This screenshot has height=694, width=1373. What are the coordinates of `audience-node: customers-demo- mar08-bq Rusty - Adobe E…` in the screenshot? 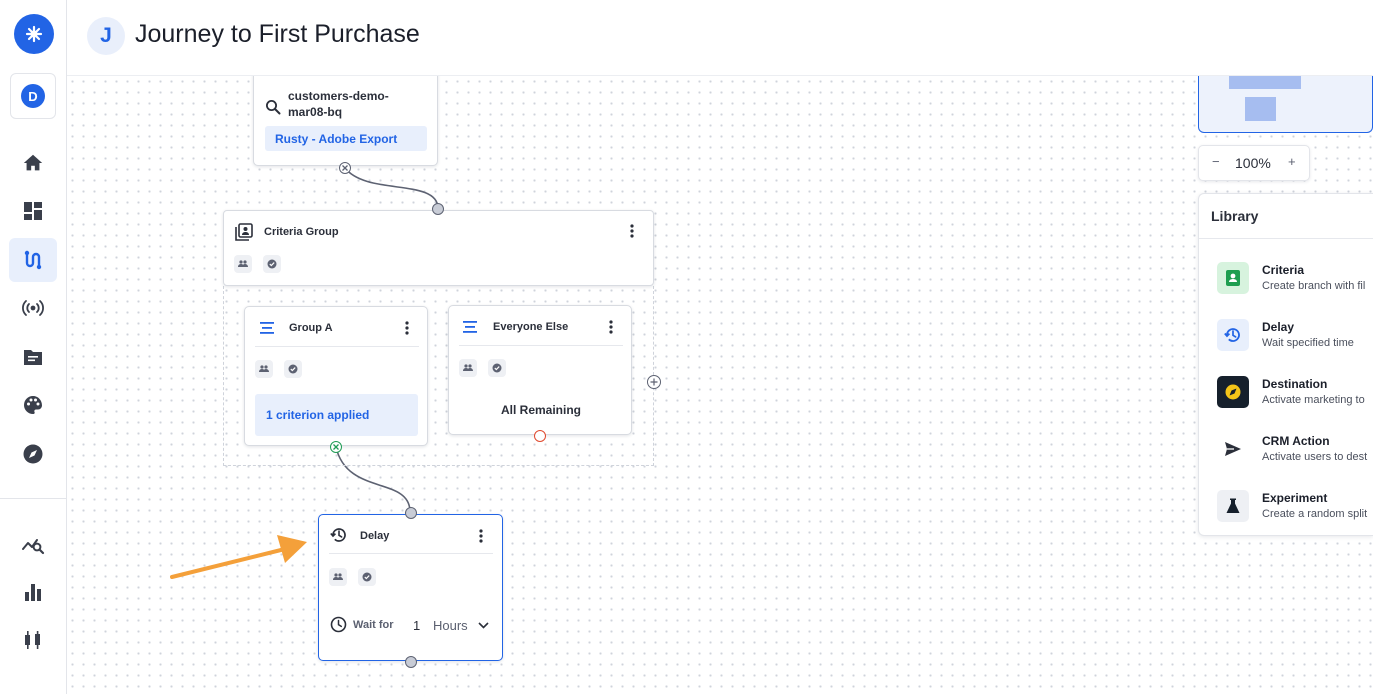 It's located at (345, 121).